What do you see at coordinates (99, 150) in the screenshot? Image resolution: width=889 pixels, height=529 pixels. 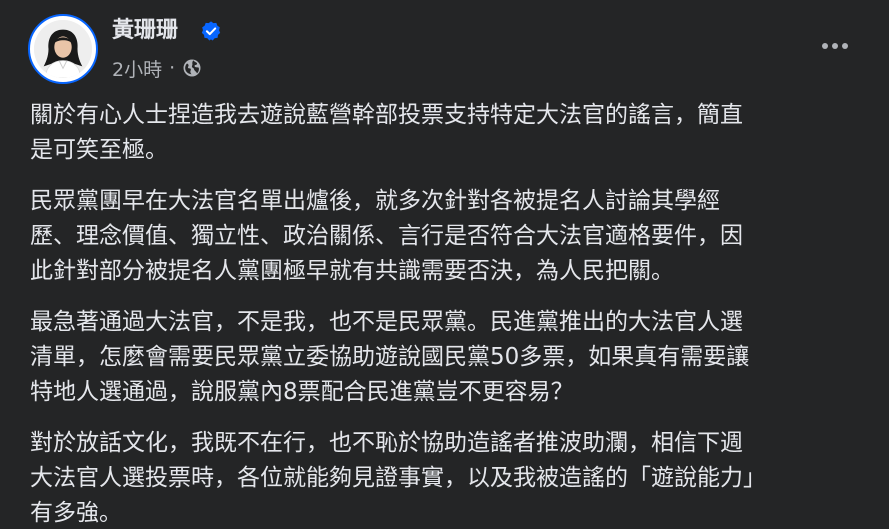 I see `post-line: 是可笑至極。` at bounding box center [99, 150].